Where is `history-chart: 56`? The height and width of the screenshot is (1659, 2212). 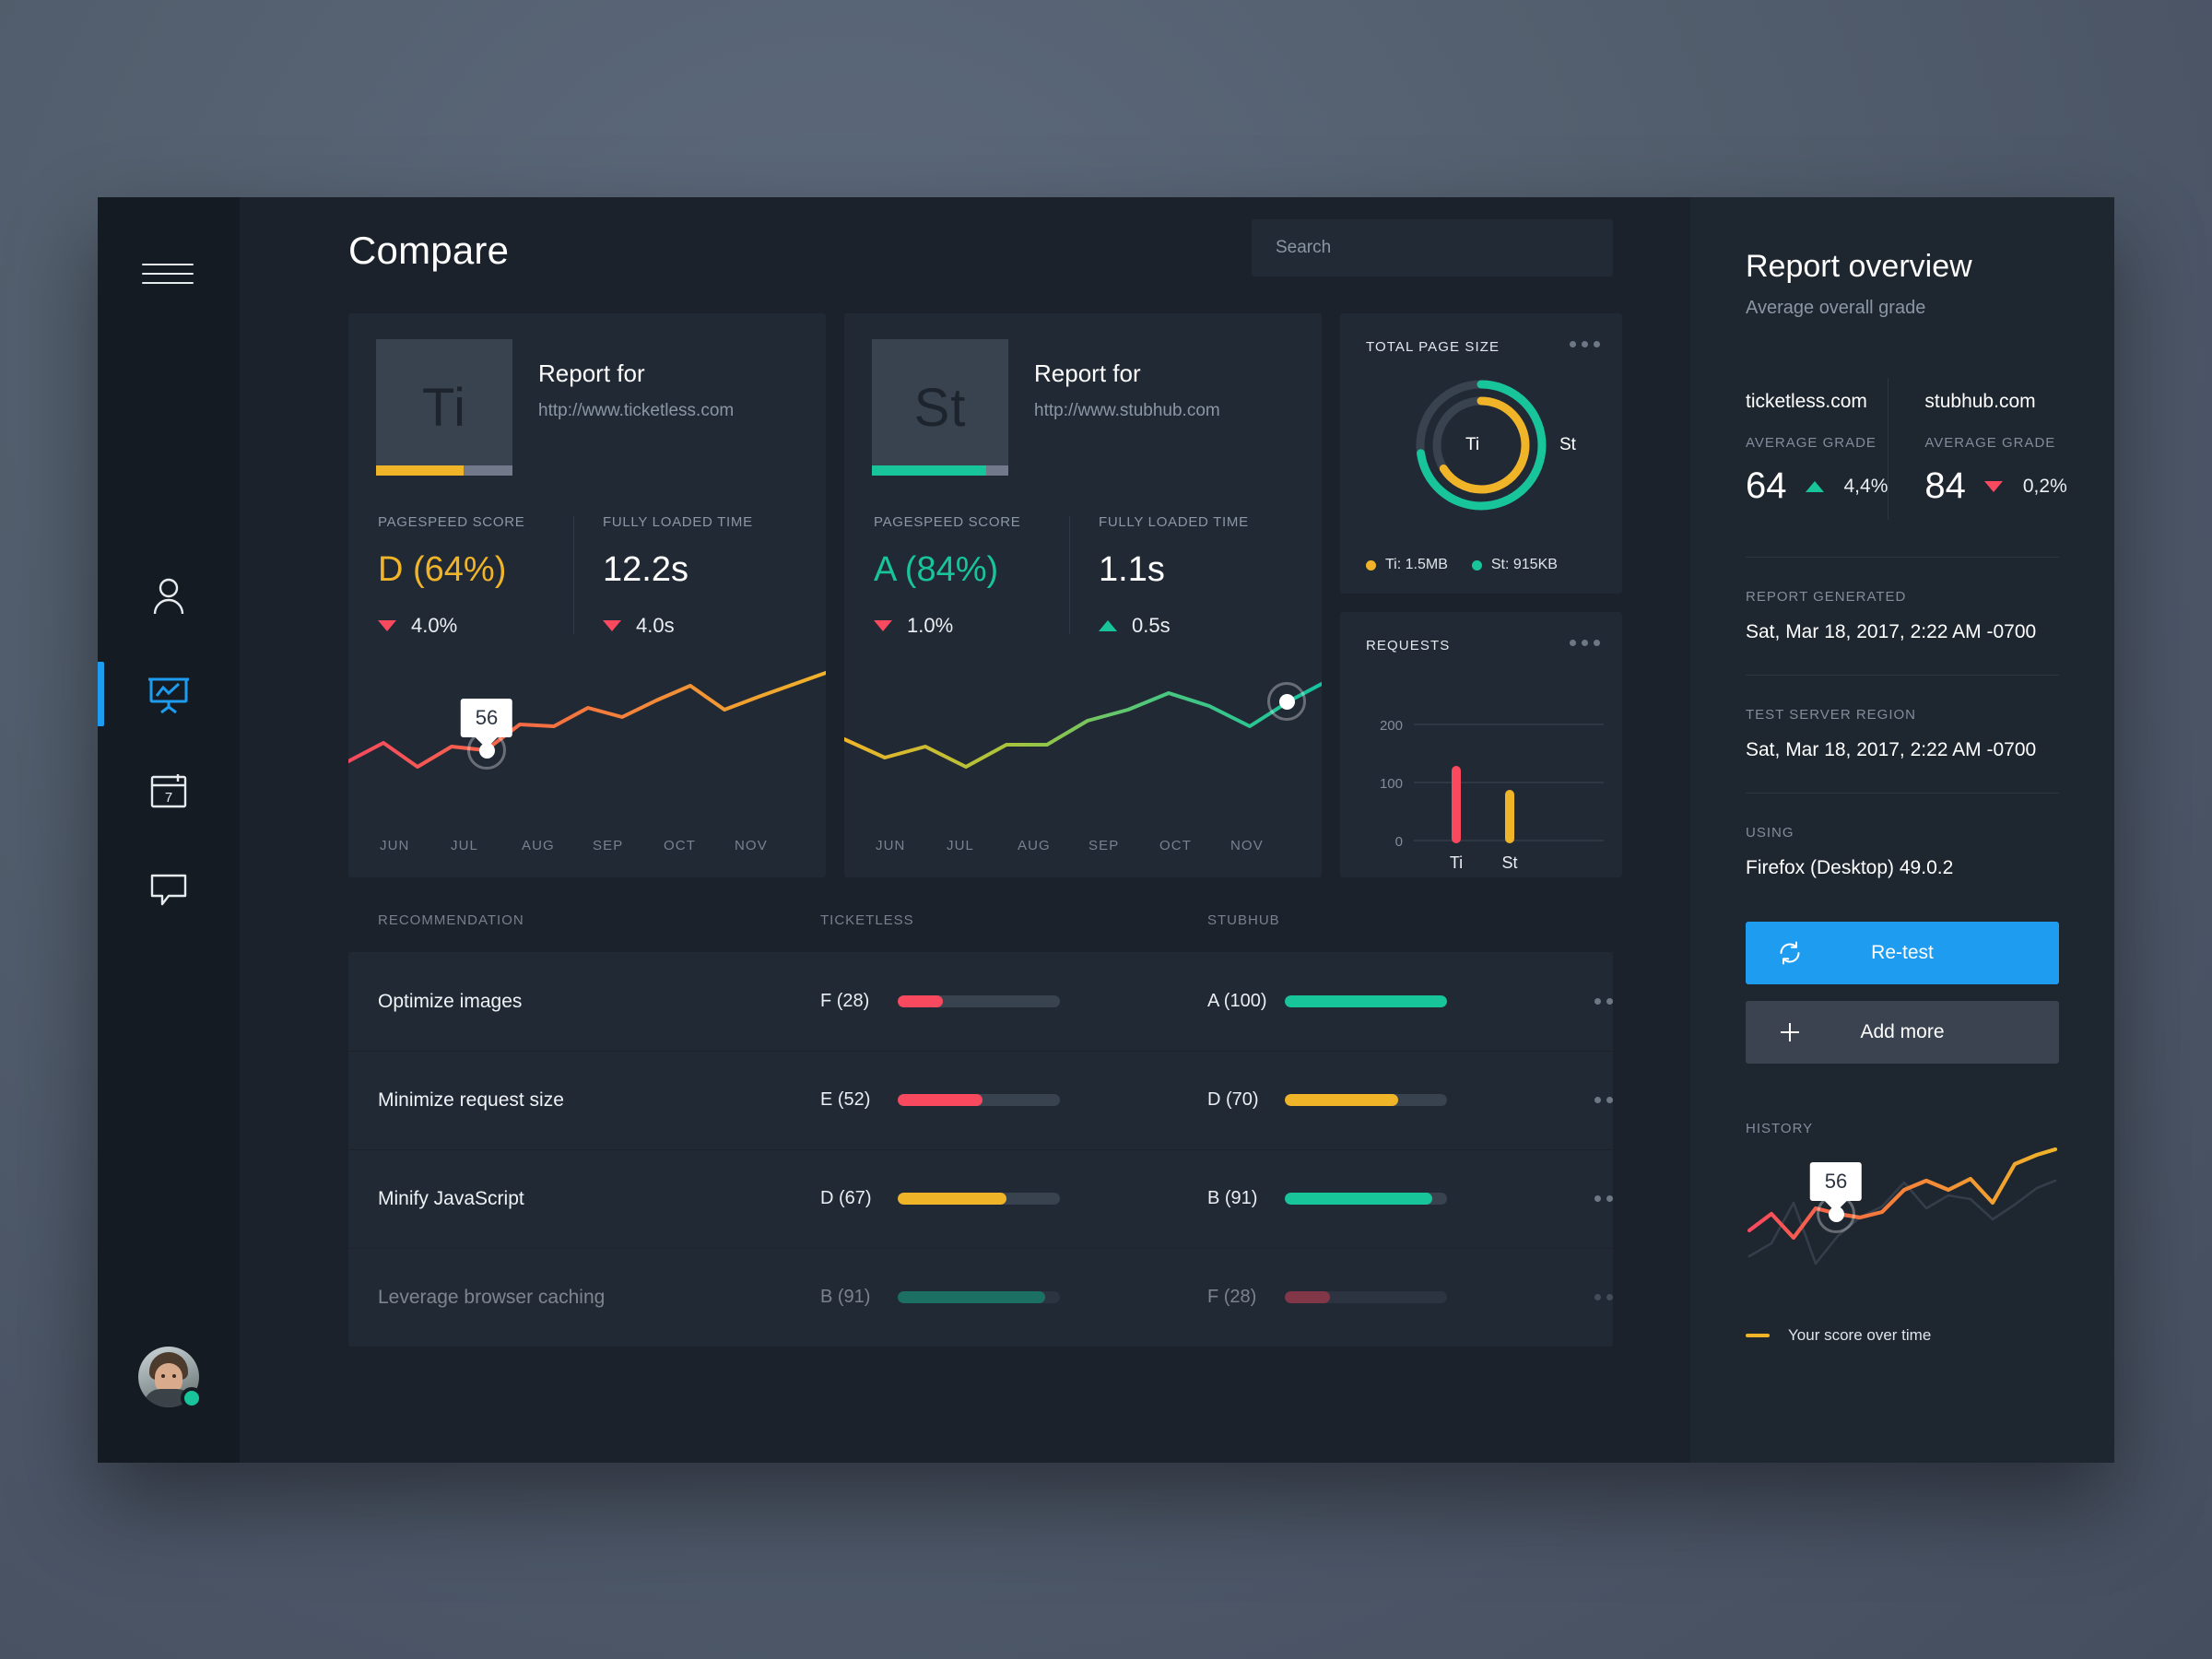 history-chart: 56 is located at coordinates (1902, 1224).